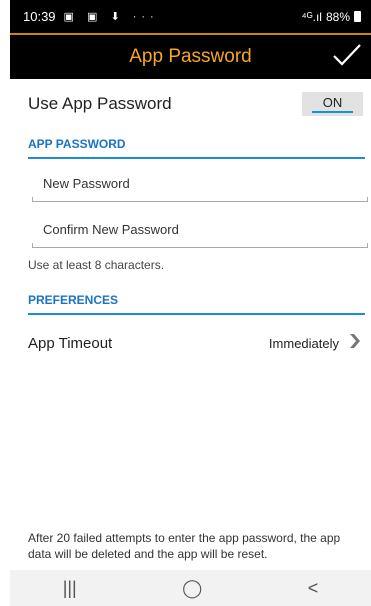 The width and height of the screenshot is (371, 606). What do you see at coordinates (196, 304) in the screenshot?
I see `section-header-preferences: PREFERENCES` at bounding box center [196, 304].